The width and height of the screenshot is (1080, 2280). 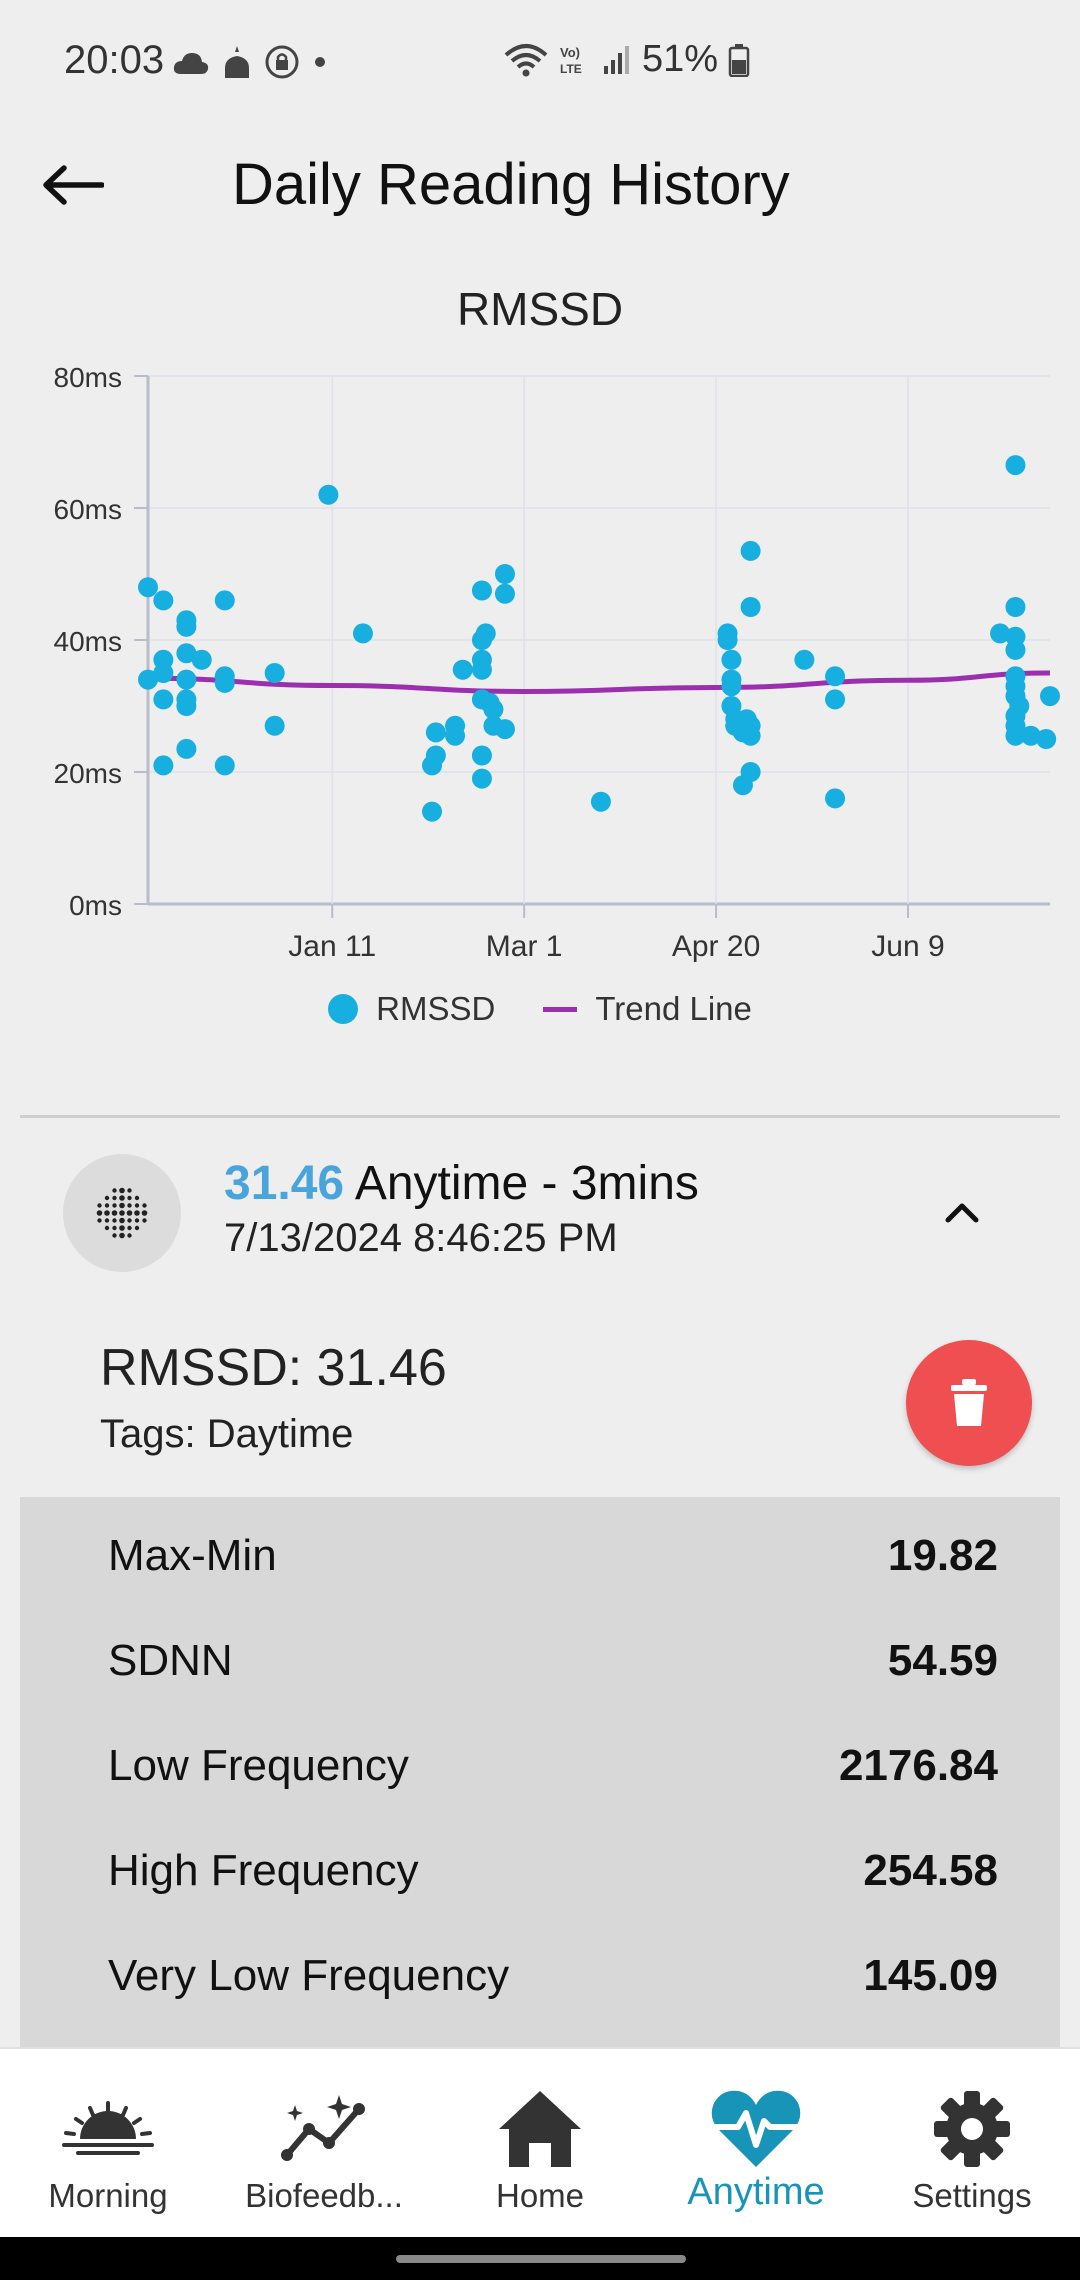 I want to click on vpn-lock-icon, so click(x=282, y=62).